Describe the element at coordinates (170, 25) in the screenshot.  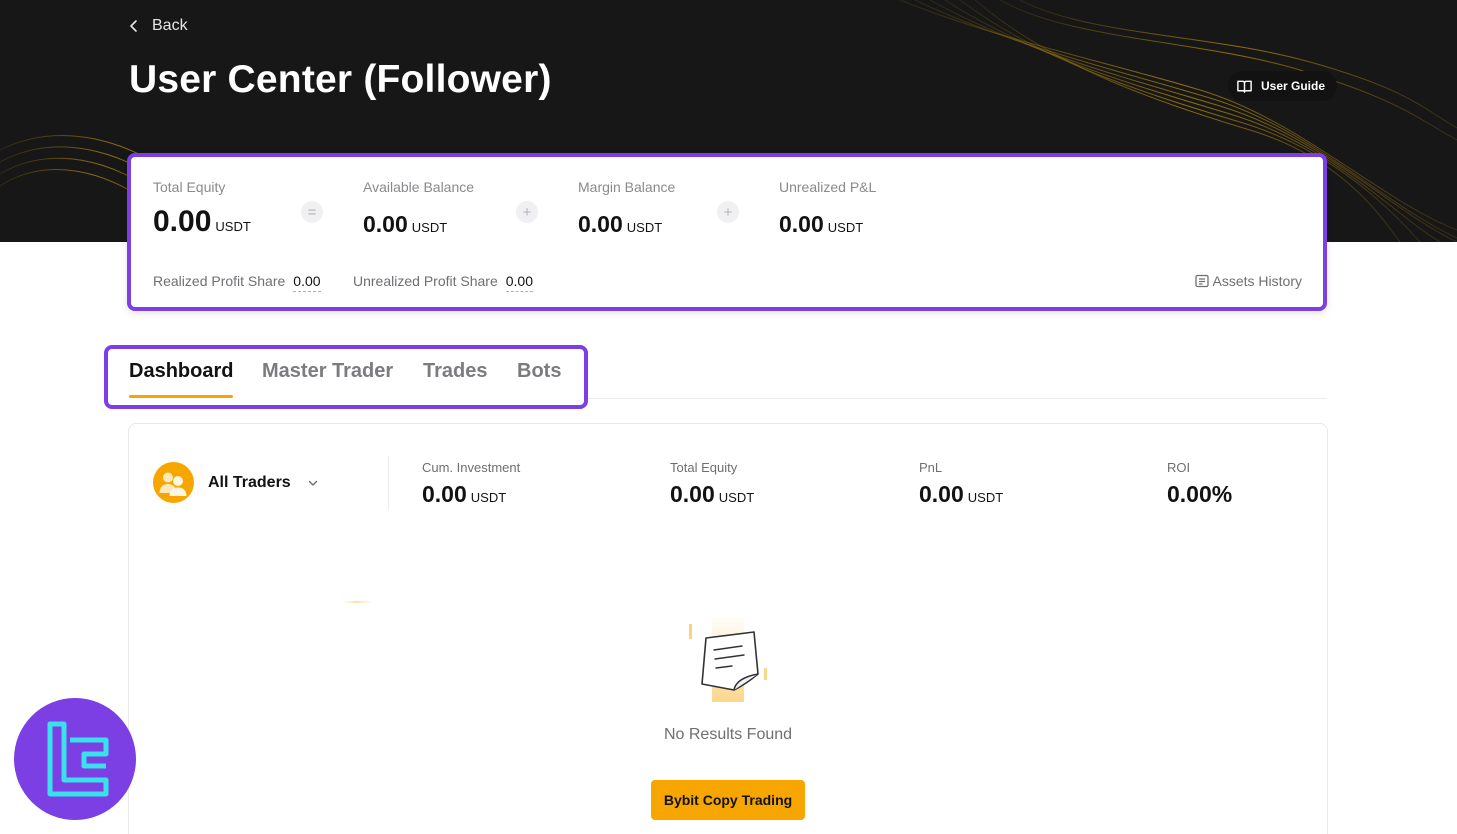
I see `back-label: Back` at that location.